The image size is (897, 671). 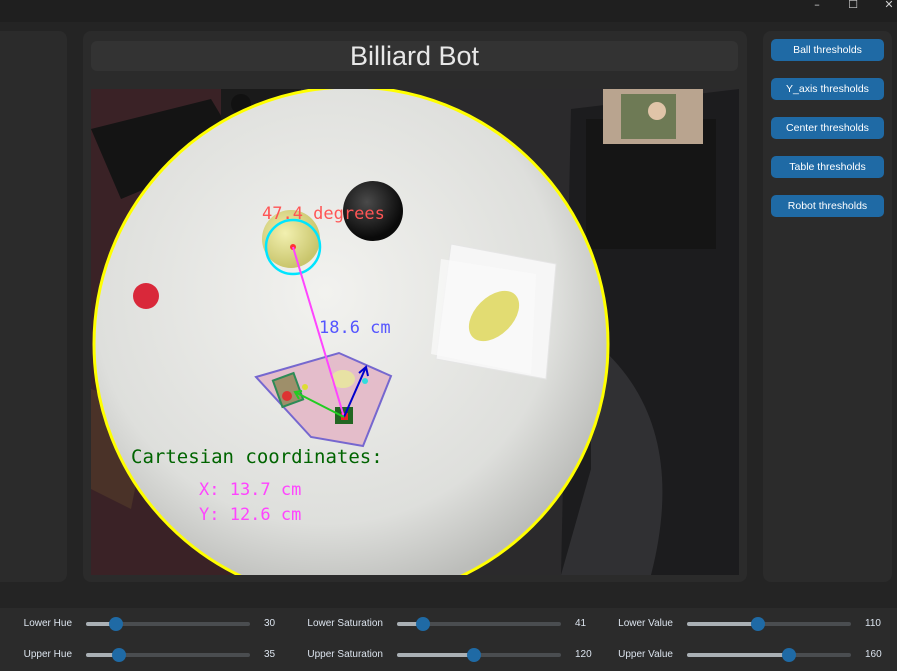 What do you see at coordinates (769, 624) in the screenshot?
I see `lower-value-slider` at bounding box center [769, 624].